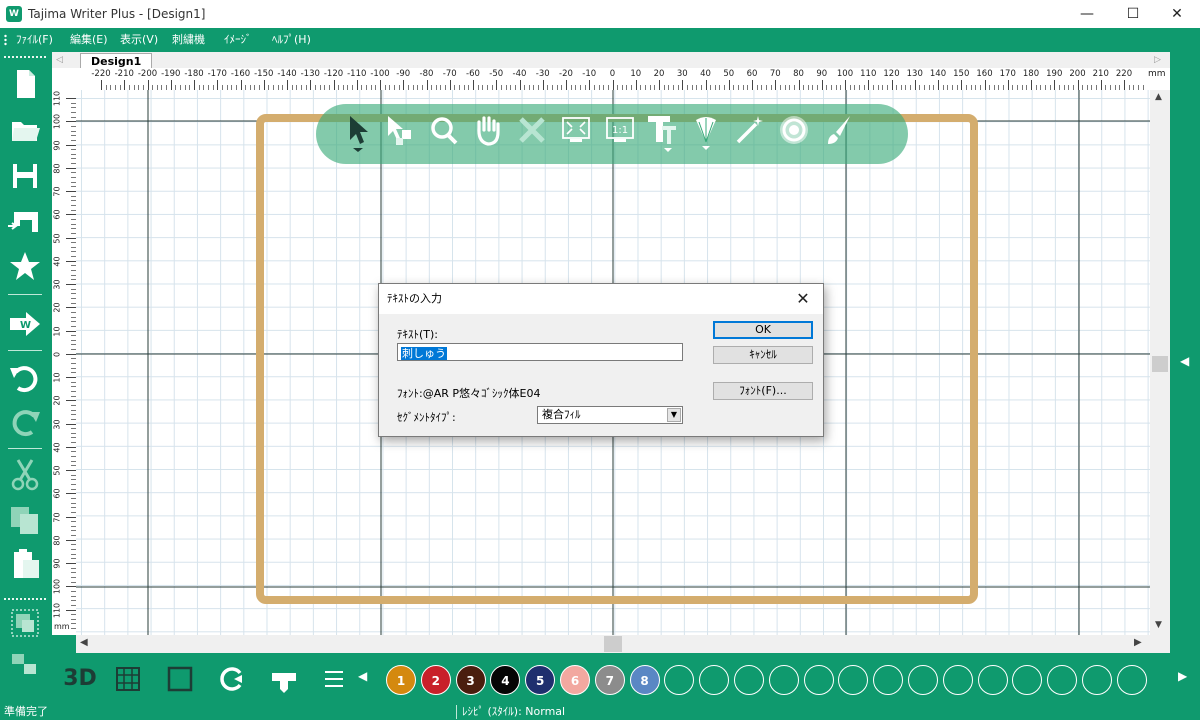 The width and height of the screenshot is (1200, 720). What do you see at coordinates (25, 624) in the screenshot?
I see `group-objects-icon` at bounding box center [25, 624].